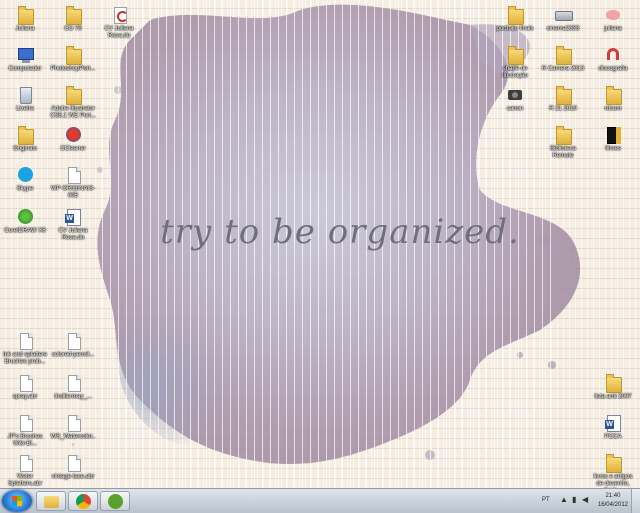 This screenshot has height=513, width=640. I want to click on desktop-icon-filmes: filmes, so click(613, 139).